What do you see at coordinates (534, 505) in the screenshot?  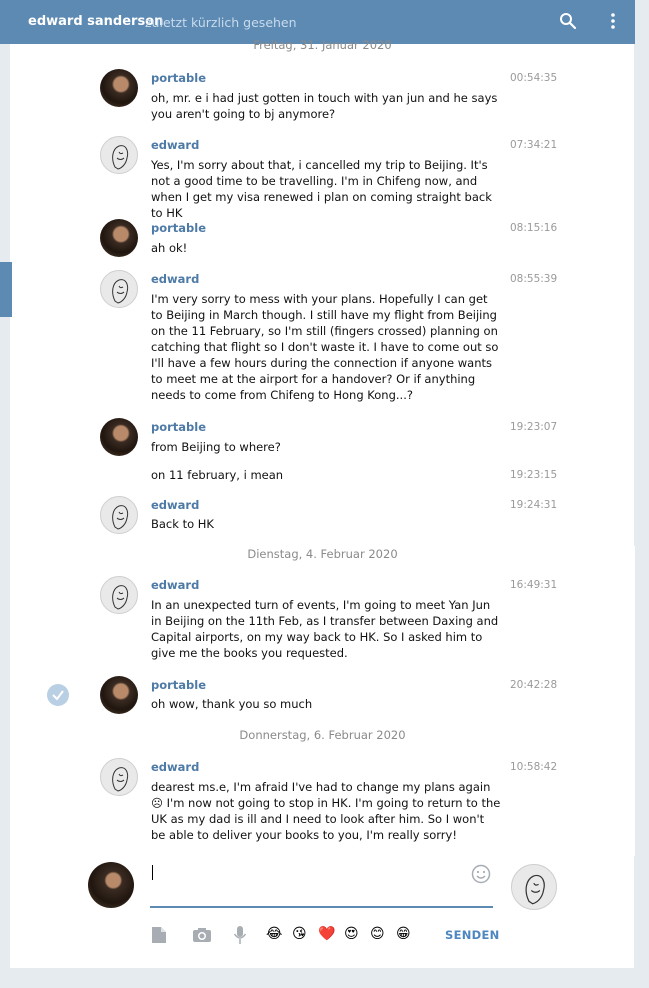 I see `message-time: 19:24:31` at bounding box center [534, 505].